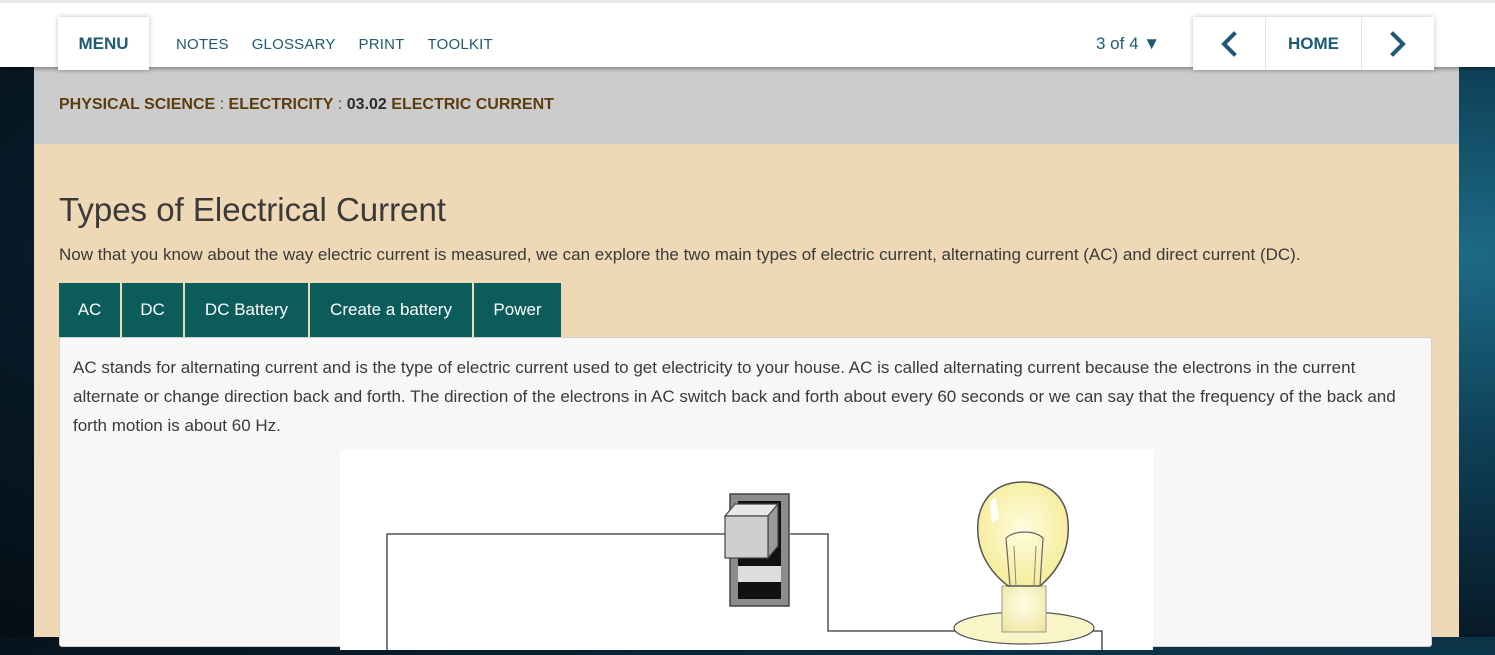 Image resolution: width=1495 pixels, height=655 pixels. I want to click on circuit-illustration, so click(744, 565).